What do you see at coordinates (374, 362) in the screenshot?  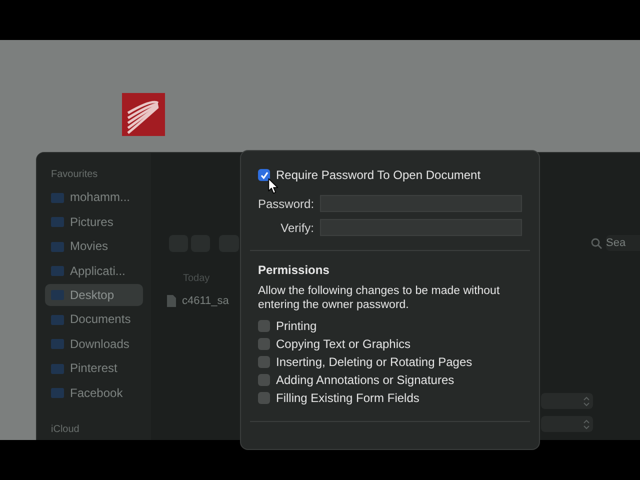 I see `checkbox-label: Inserting, Deleting or Rotating Pages` at bounding box center [374, 362].